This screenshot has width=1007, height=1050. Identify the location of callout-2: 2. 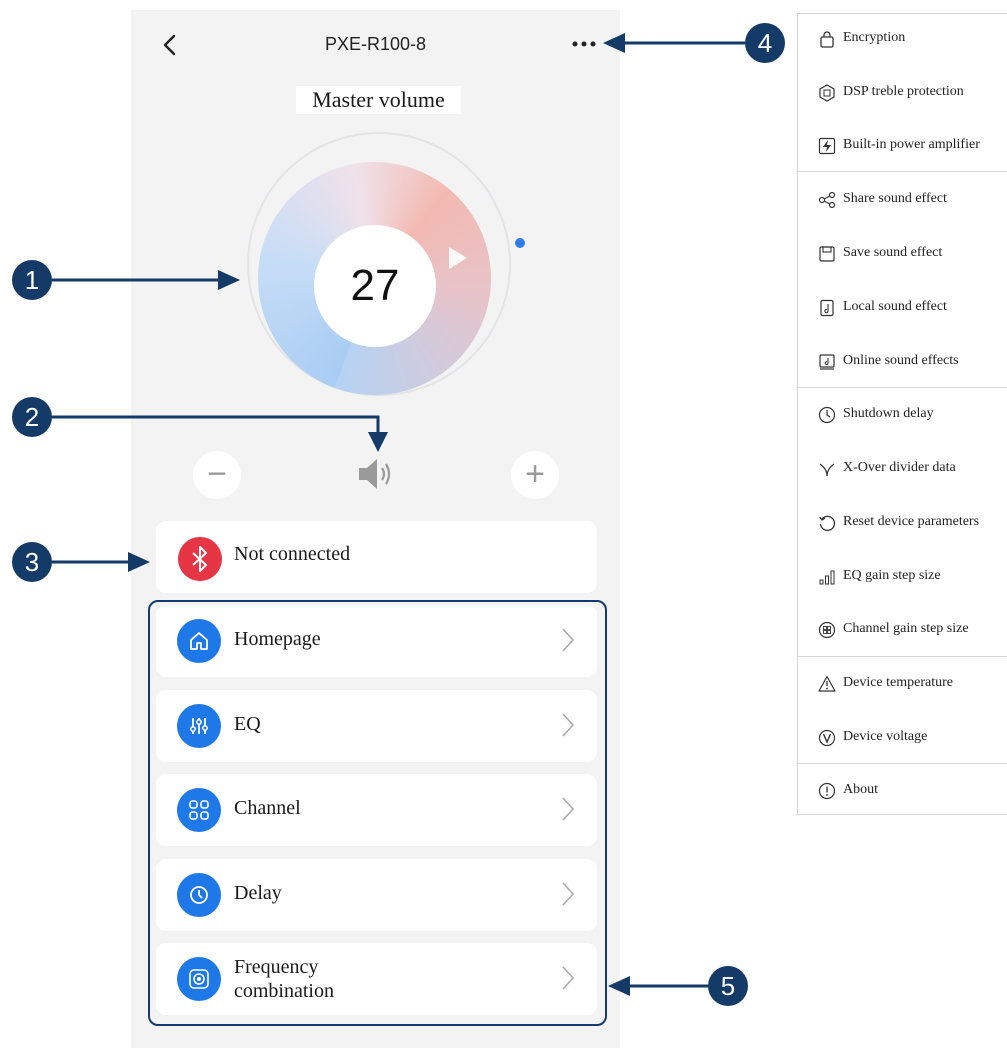
(32, 417).